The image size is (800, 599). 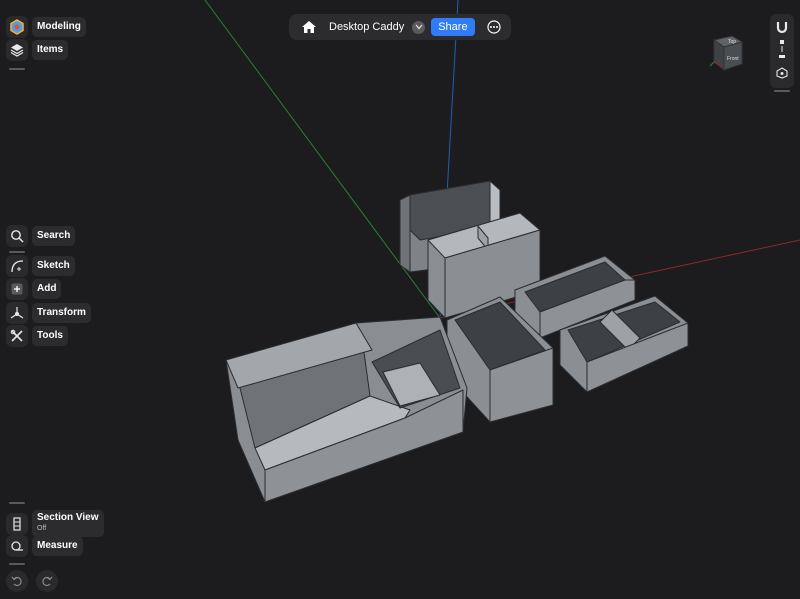 I want to click on items-label: Items, so click(x=50, y=50).